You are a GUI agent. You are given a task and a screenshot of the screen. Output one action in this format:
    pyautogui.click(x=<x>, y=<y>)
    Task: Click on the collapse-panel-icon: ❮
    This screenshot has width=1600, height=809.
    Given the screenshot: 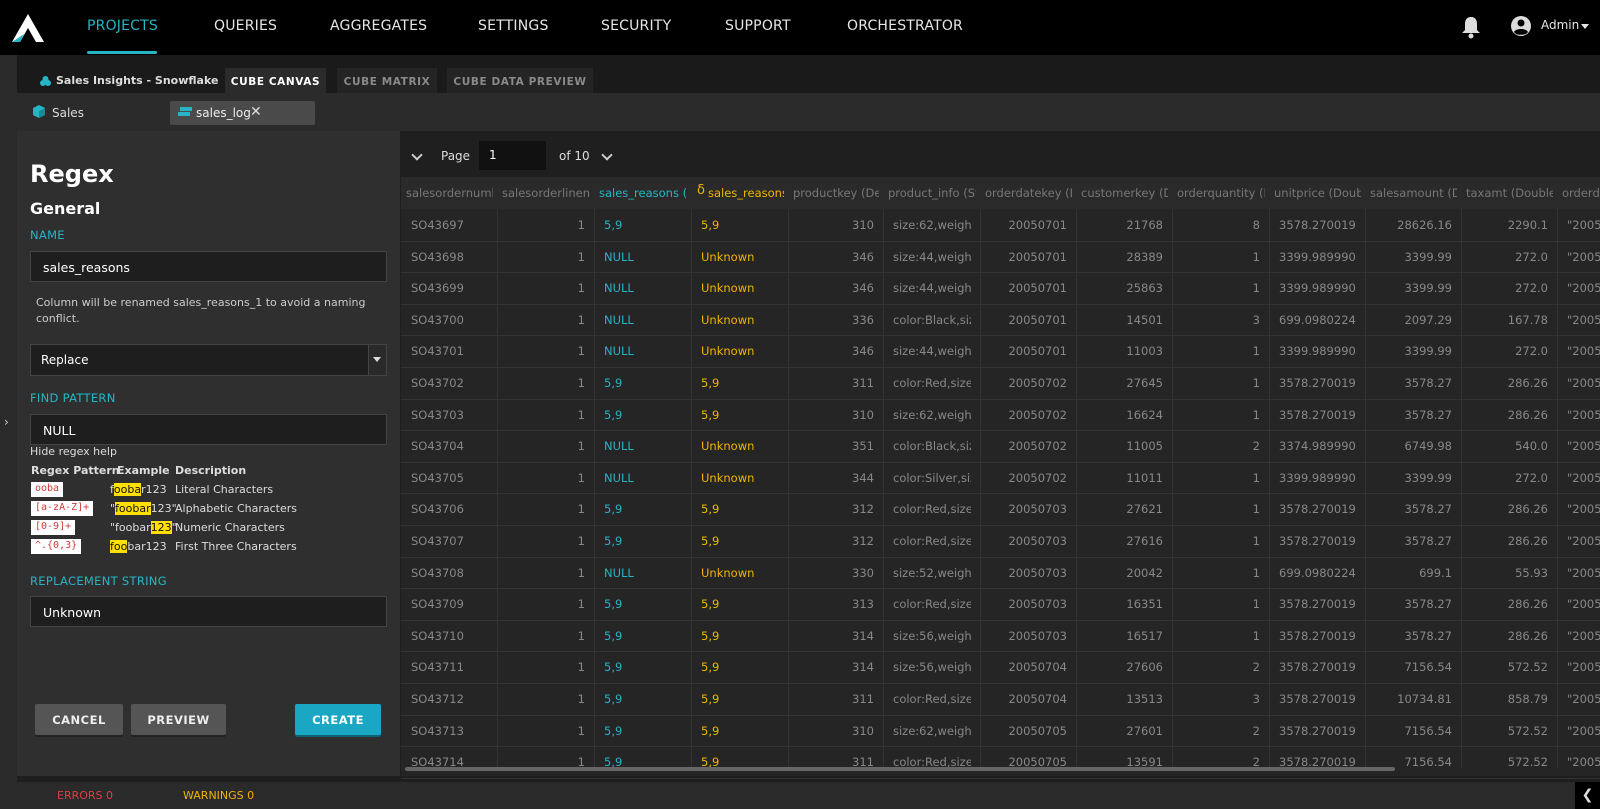 What is the action you would take?
    pyautogui.click(x=1587, y=795)
    